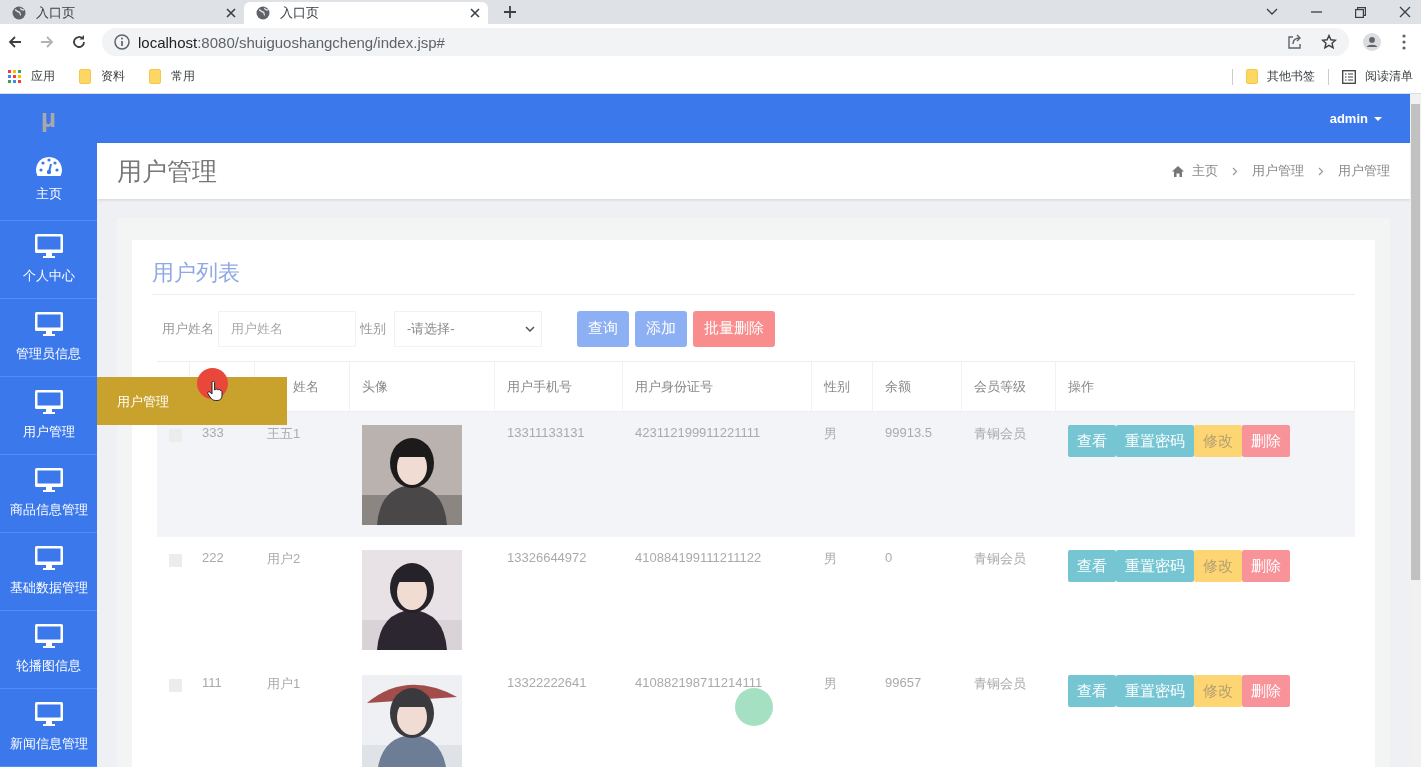 The image size is (1421, 767). Describe the element at coordinates (306, 386) in the screenshot. I see `column-header: 姓名` at that location.